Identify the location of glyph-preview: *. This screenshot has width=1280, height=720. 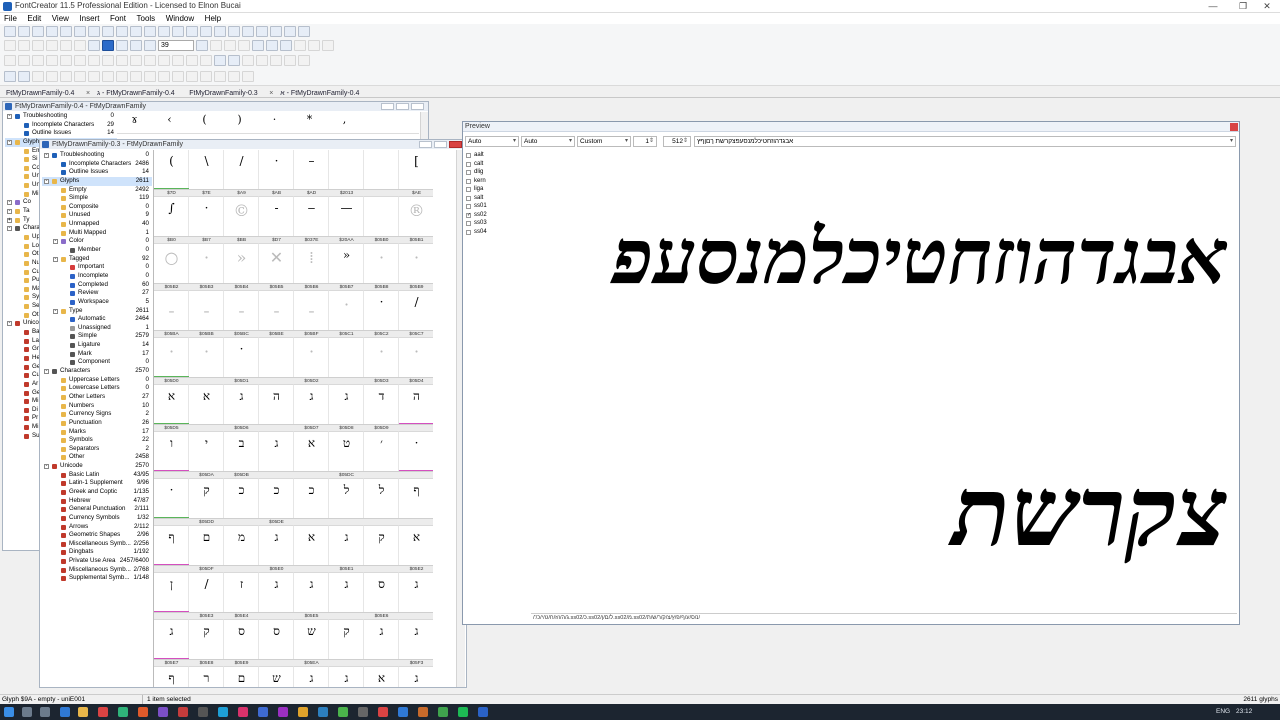
(309, 119).